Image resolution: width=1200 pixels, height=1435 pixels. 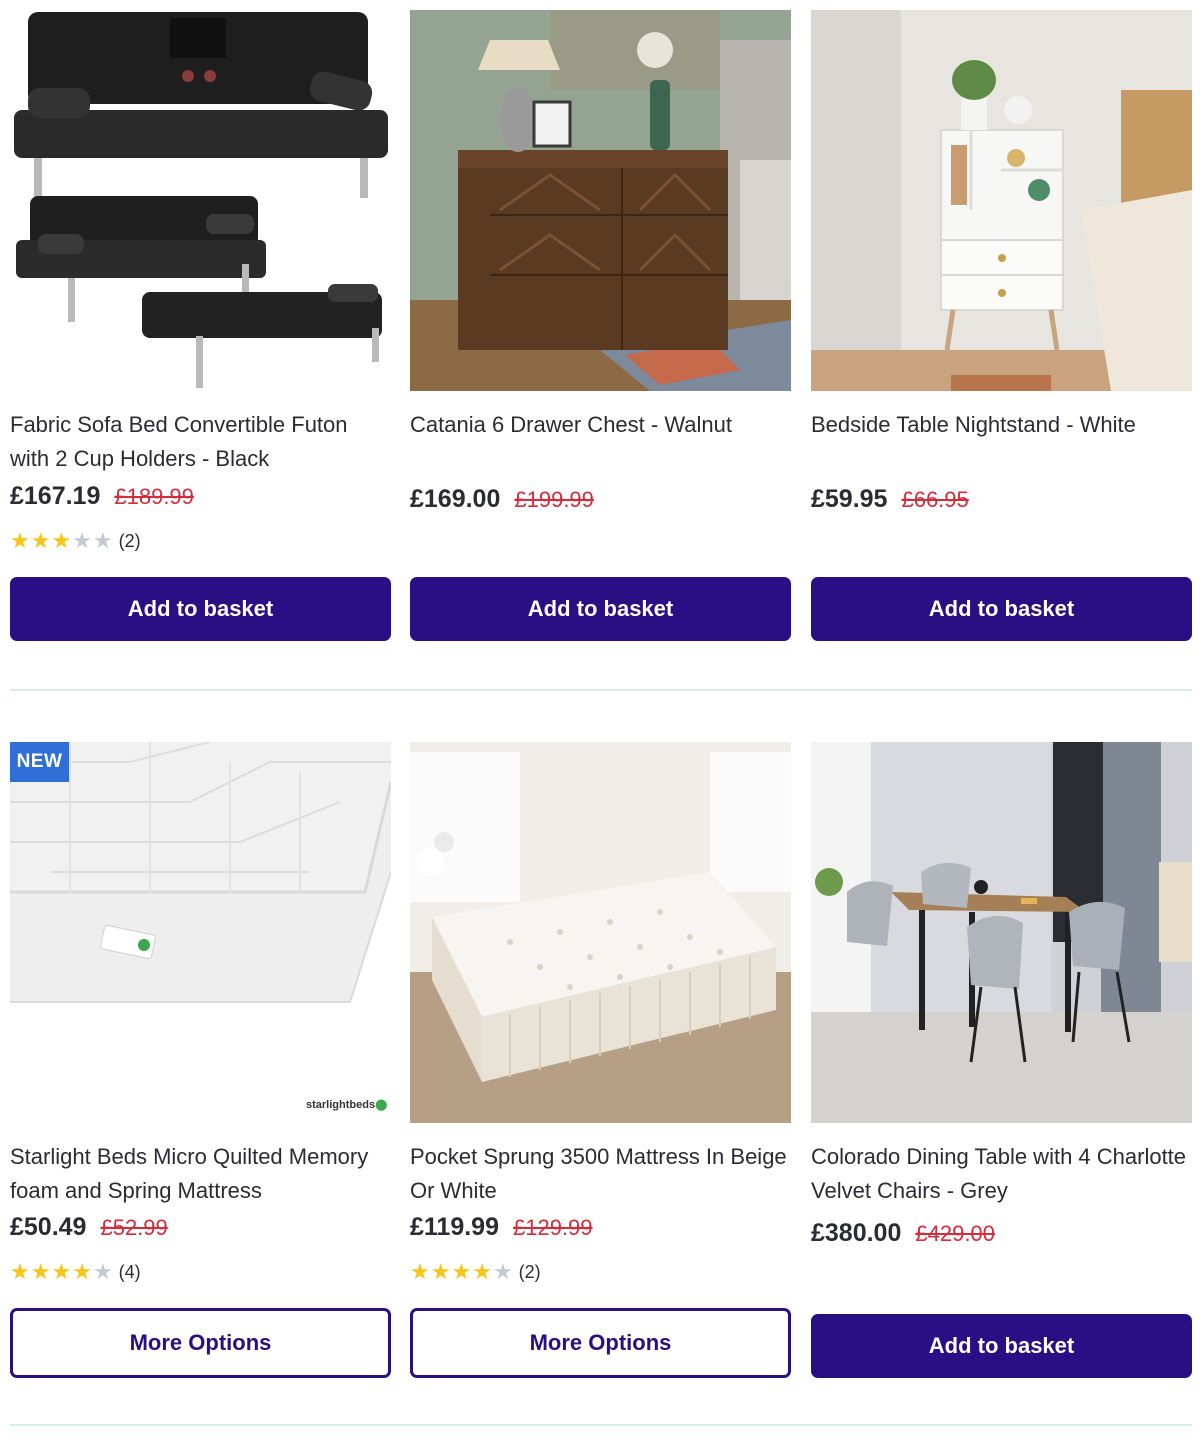 I want to click on dining-set-image, so click(x=1001, y=932).